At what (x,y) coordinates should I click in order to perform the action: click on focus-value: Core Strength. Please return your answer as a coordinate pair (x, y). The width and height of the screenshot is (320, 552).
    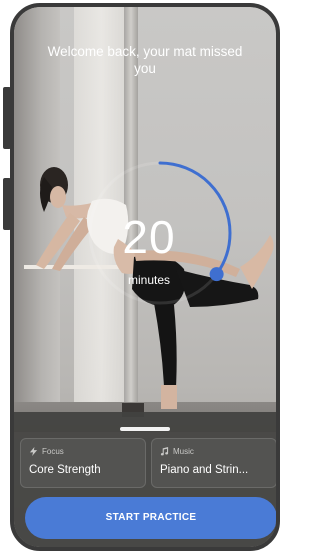
    Looking at the image, I should click on (65, 470).